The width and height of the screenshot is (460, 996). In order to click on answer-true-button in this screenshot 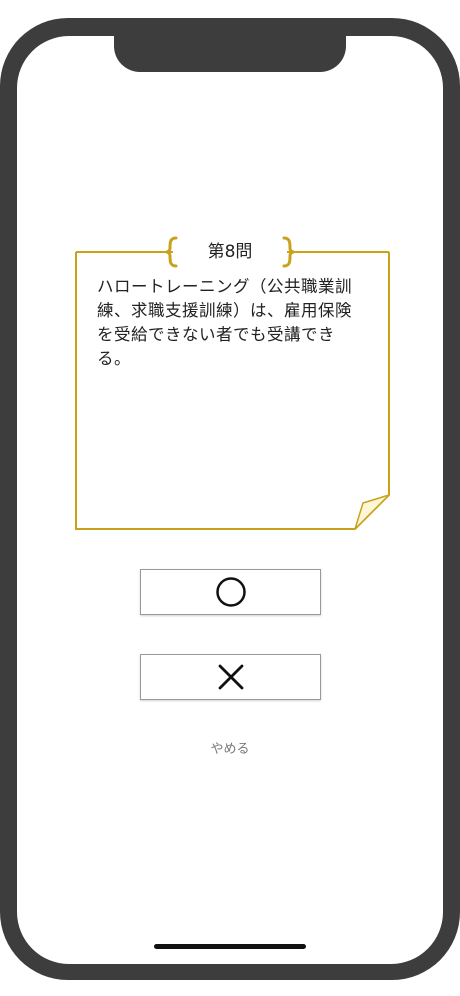, I will do `click(230, 592)`.